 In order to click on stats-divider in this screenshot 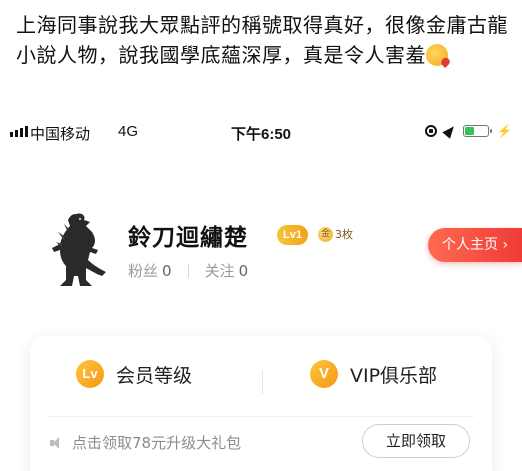, I will do `click(188, 270)`.